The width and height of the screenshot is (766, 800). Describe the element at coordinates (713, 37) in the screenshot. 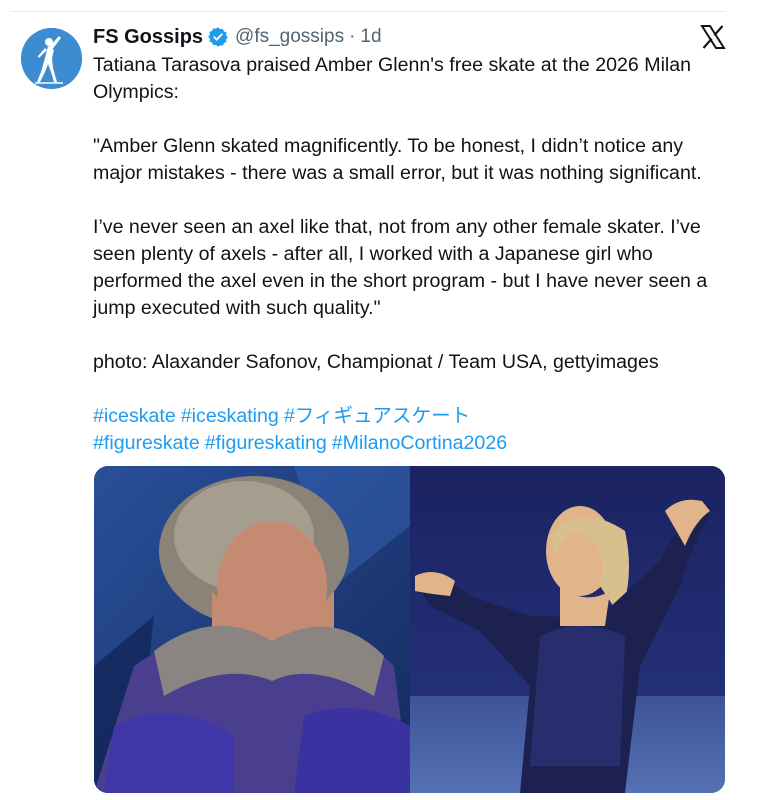

I see `x-logo-icon` at that location.